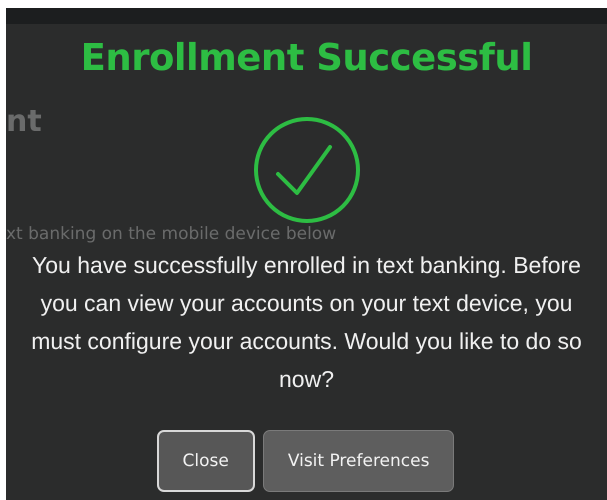  What do you see at coordinates (306, 170) in the screenshot?
I see `checkmark-circle-icon` at bounding box center [306, 170].